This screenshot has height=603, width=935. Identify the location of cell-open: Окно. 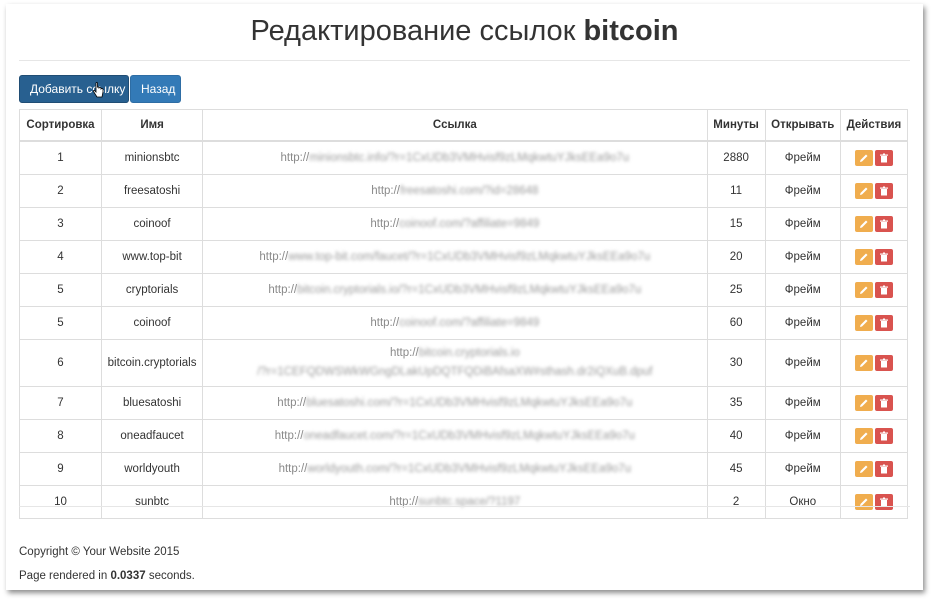
(802, 502).